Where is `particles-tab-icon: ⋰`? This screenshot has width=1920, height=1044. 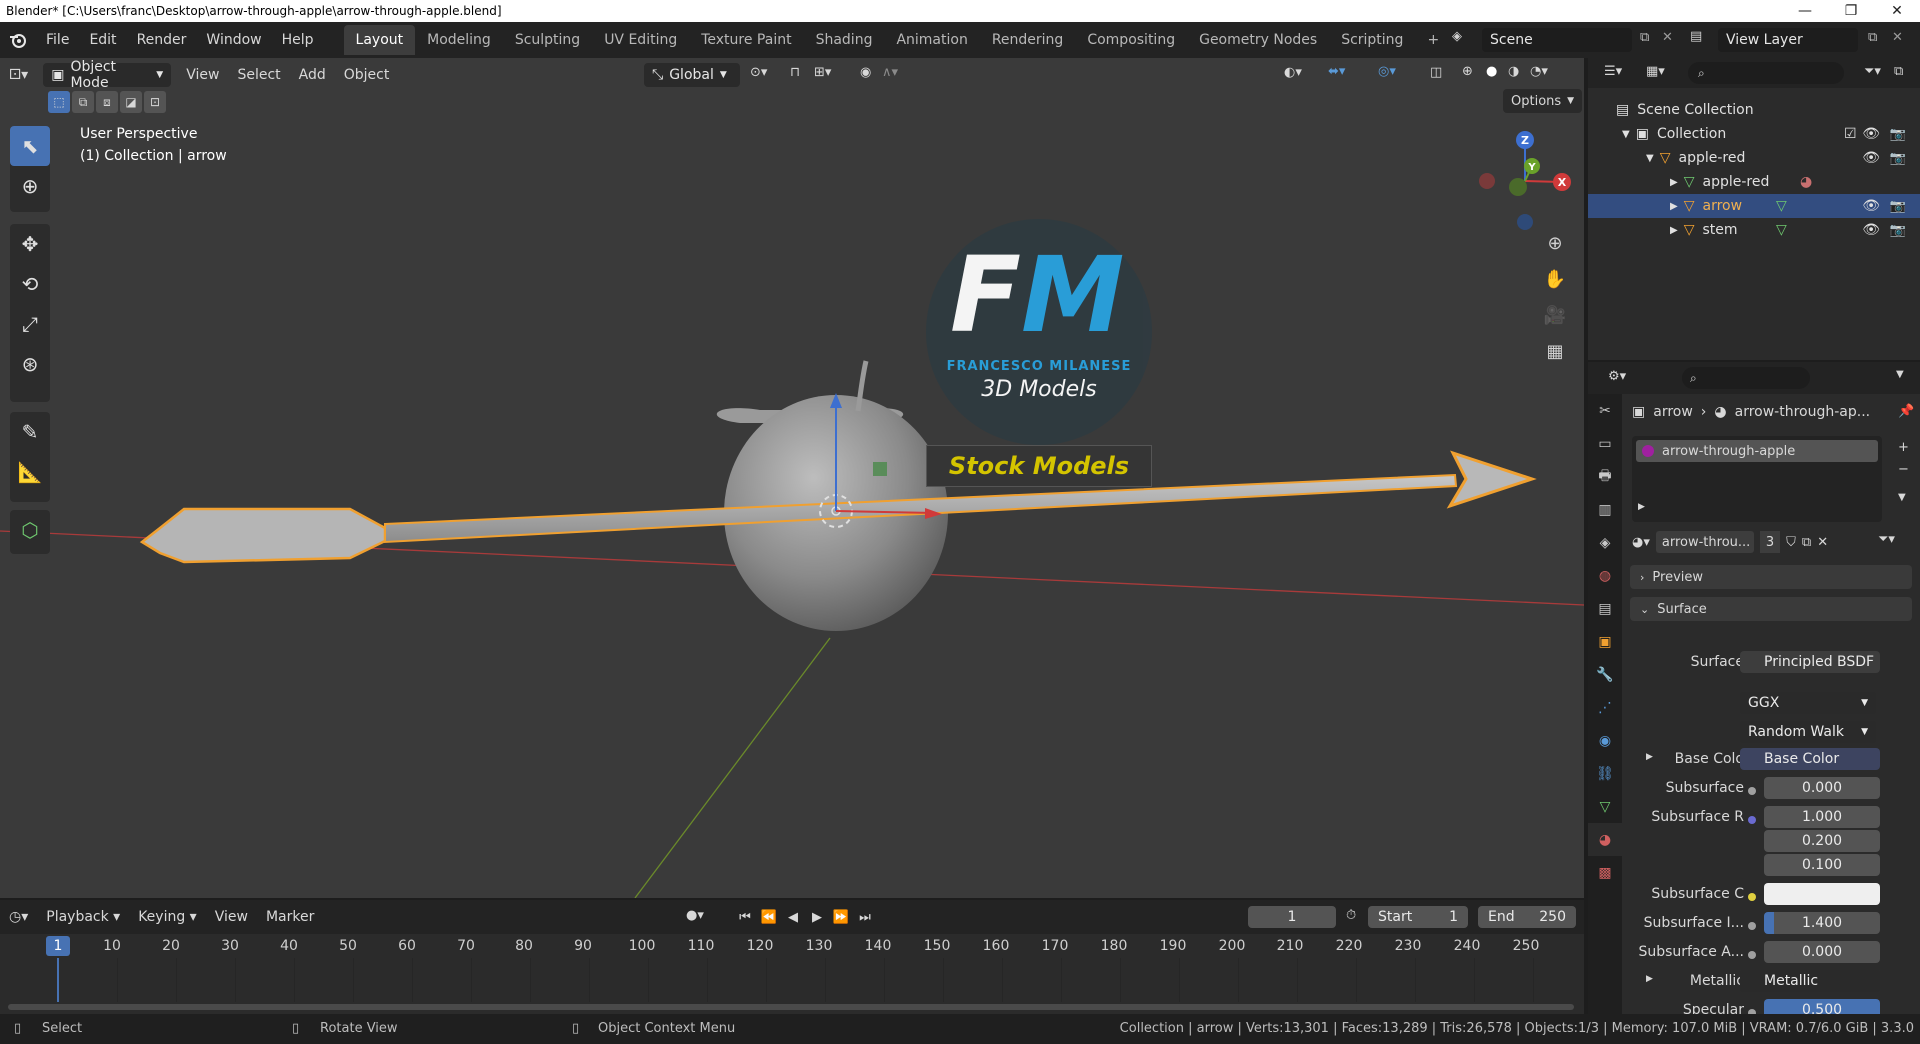
particles-tab-icon: ⋰ is located at coordinates (1605, 707).